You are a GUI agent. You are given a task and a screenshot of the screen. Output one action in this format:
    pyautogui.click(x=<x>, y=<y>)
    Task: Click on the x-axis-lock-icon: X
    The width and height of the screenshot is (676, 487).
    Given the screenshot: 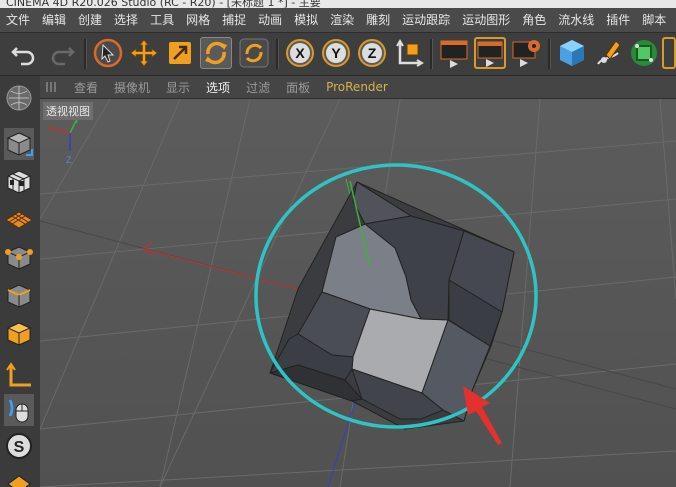 What is the action you would take?
    pyautogui.click(x=300, y=53)
    